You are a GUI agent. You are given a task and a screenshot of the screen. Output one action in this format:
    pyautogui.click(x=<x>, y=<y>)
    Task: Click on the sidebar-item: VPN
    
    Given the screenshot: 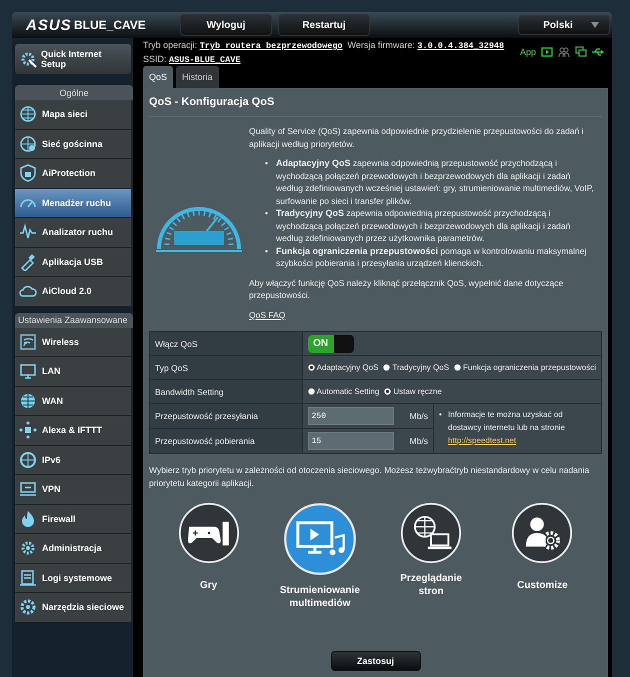 What is the action you would take?
    pyautogui.click(x=73, y=489)
    